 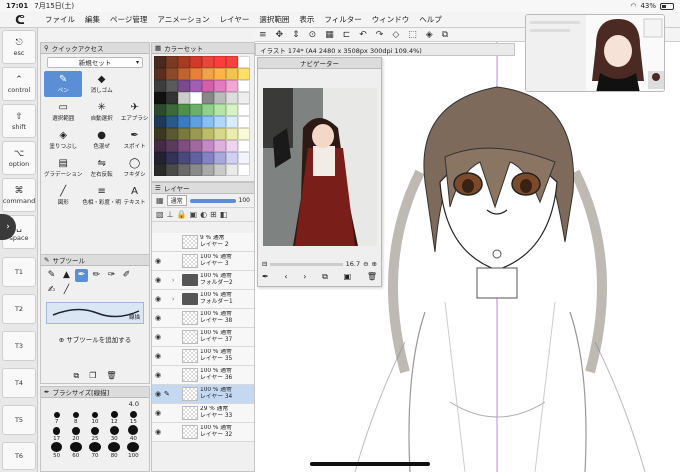 I want to click on select-icon: ⬚, so click(x=412, y=35).